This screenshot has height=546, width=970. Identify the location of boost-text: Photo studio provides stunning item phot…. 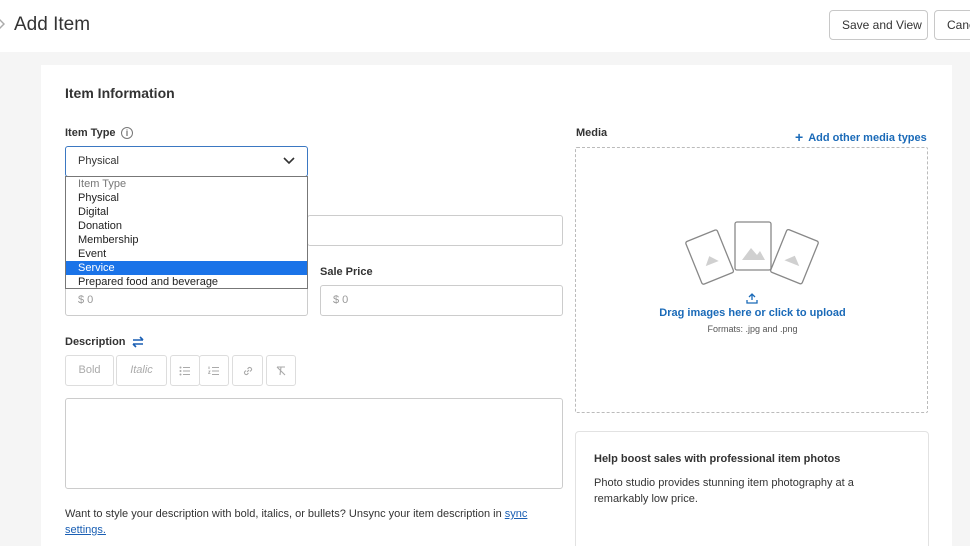
(724, 491).